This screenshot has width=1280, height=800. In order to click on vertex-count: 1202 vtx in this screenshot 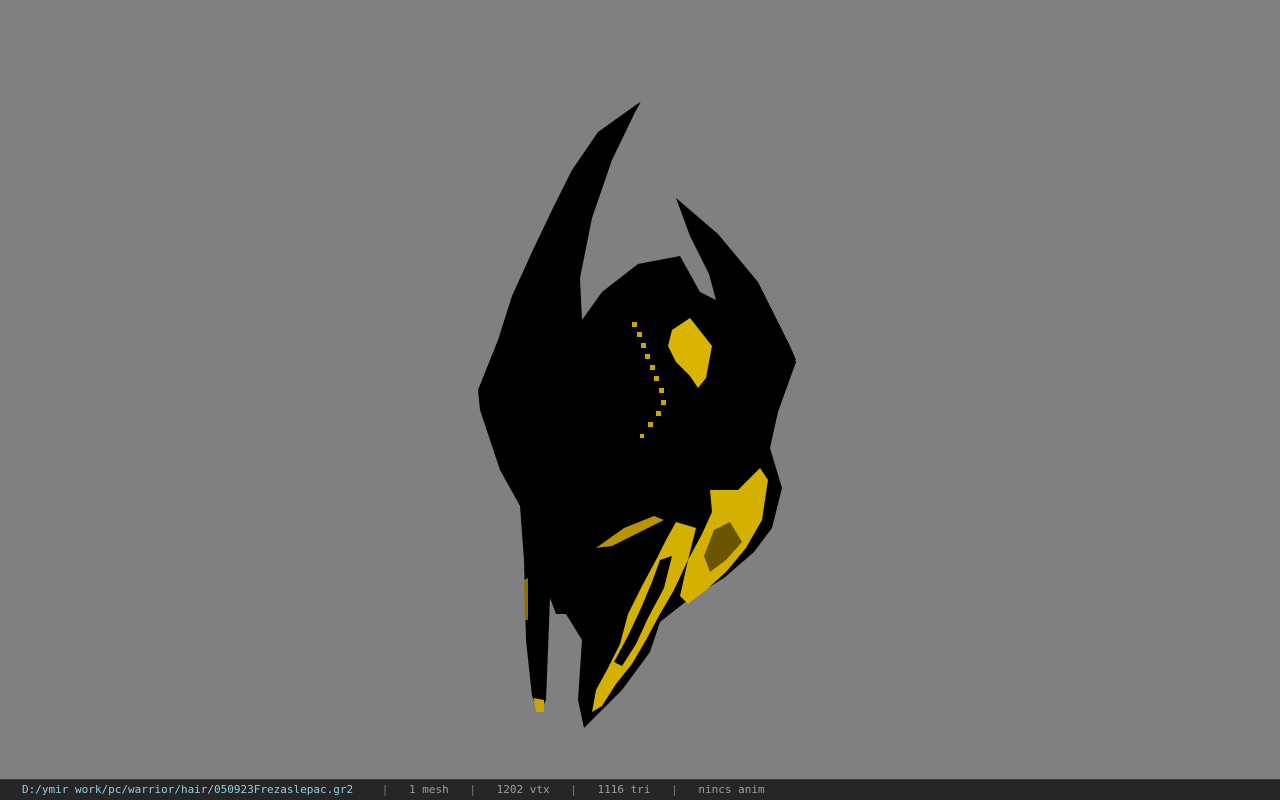, I will do `click(523, 789)`.